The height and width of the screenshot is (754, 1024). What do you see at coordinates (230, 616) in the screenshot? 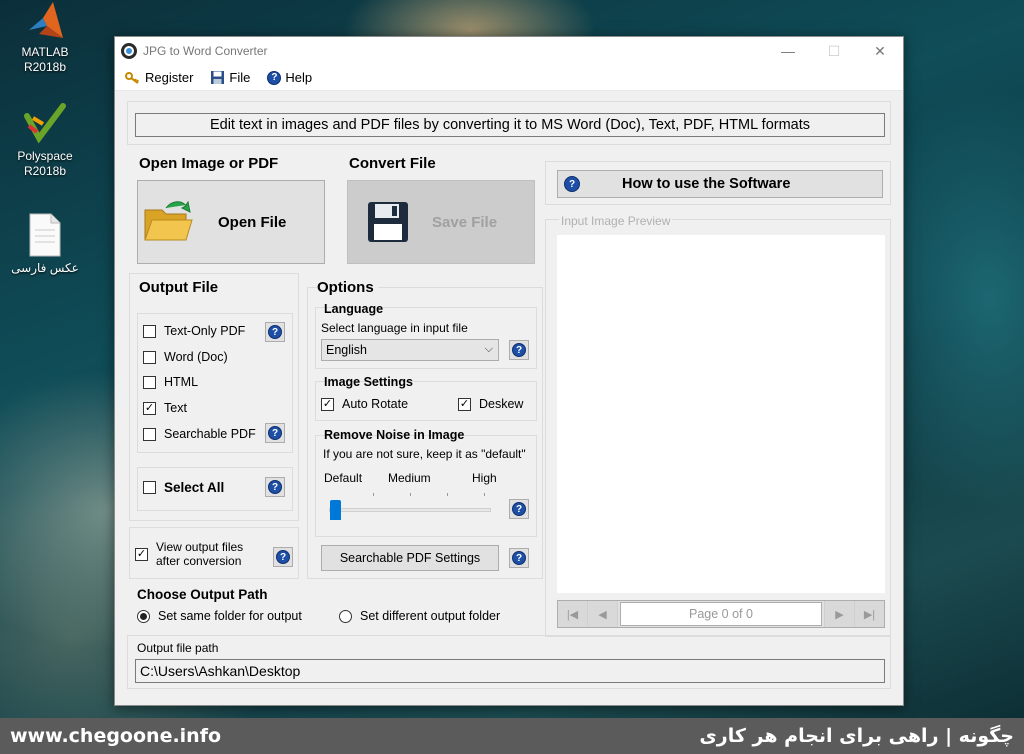
I see `same-folder-label: Set same folder for output` at bounding box center [230, 616].